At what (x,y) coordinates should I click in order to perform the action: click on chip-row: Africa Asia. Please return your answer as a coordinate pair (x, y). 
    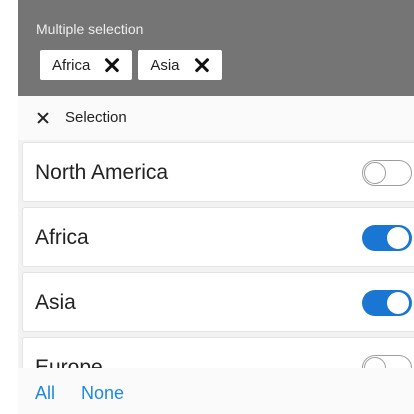
    Looking at the image, I should click on (131, 65).